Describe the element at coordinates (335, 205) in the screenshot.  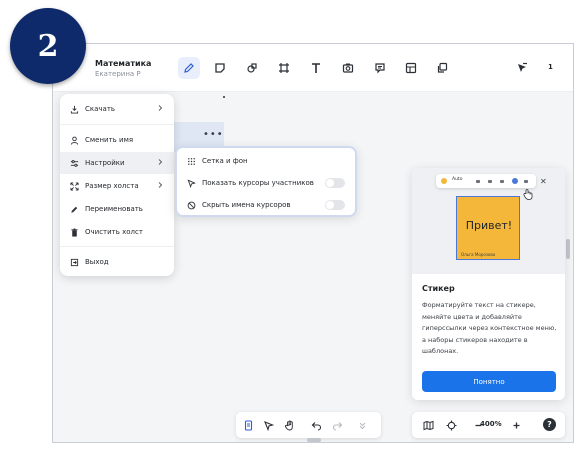
I see `hide-cursor-names-toggle` at that location.